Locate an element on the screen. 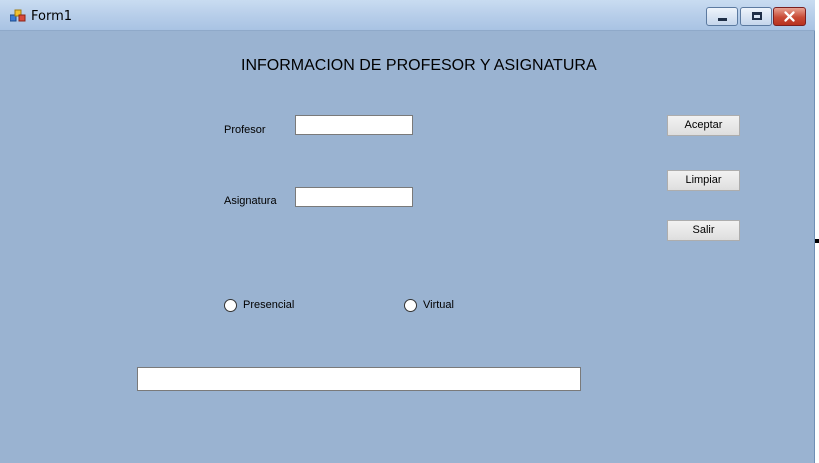 The height and width of the screenshot is (463, 819). form-app-icon is located at coordinates (18, 15).